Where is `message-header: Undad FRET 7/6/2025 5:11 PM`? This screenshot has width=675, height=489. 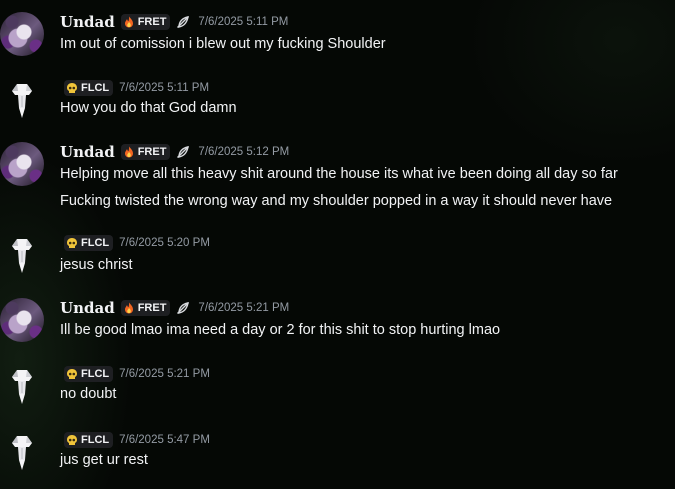
message-header: Undad FRET 7/6/2025 5:11 PM is located at coordinates (174, 22).